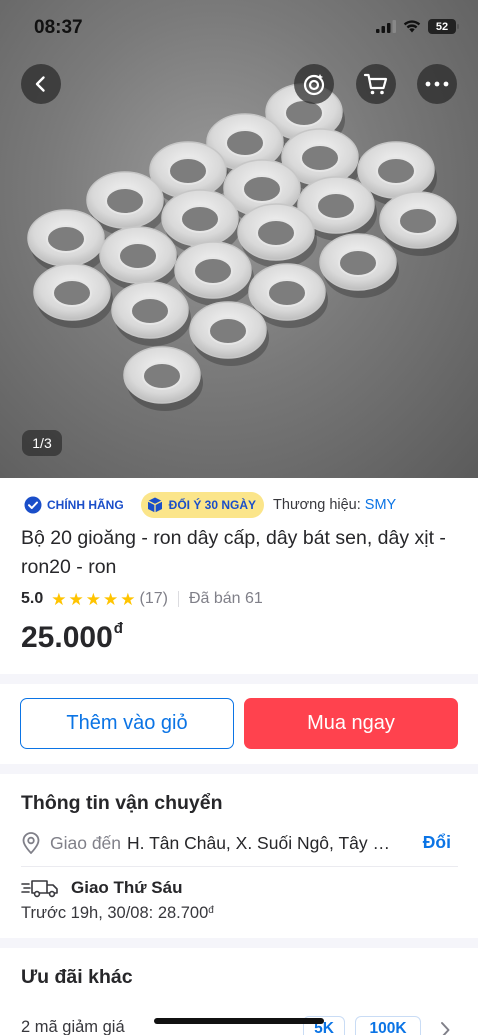 Image resolution: width=478 pixels, height=1035 pixels. I want to click on official-badge: CHÍNH HÃNG, so click(76, 505).